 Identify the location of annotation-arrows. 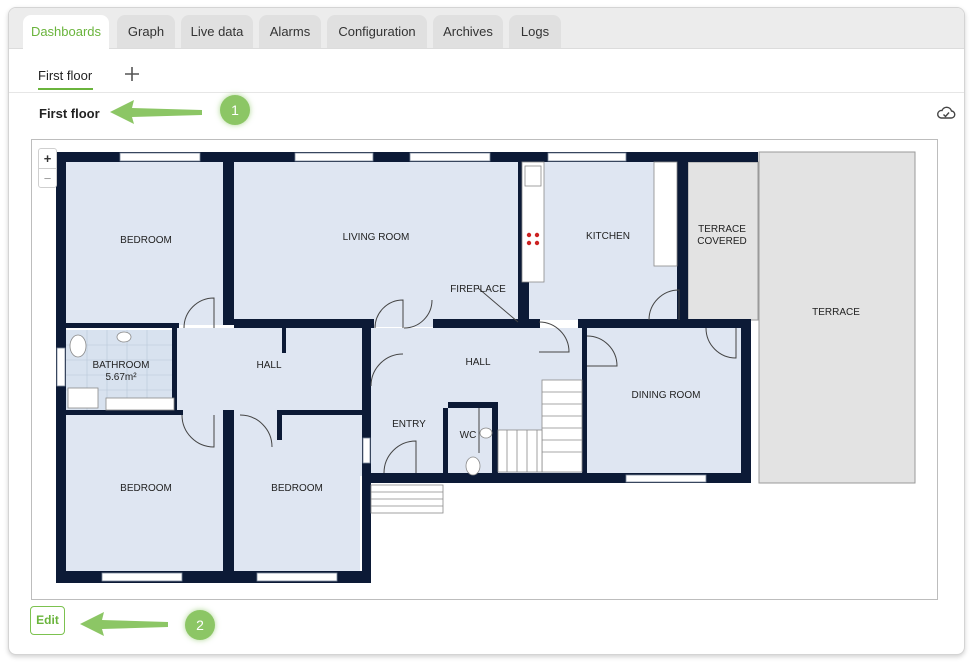
(141, 368).